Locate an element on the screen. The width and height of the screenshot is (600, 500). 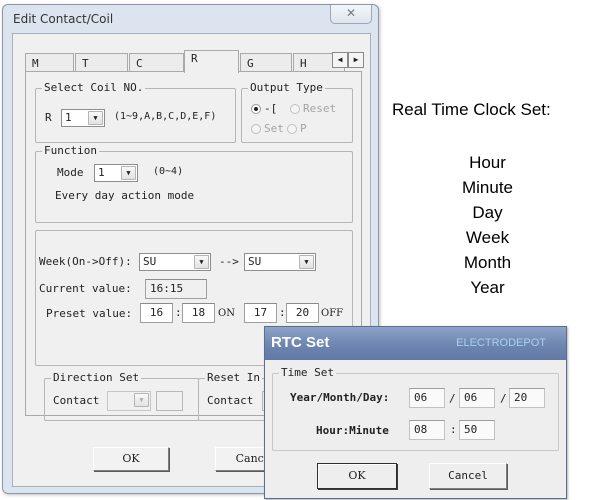
tab-label: M is located at coordinates (35, 63).